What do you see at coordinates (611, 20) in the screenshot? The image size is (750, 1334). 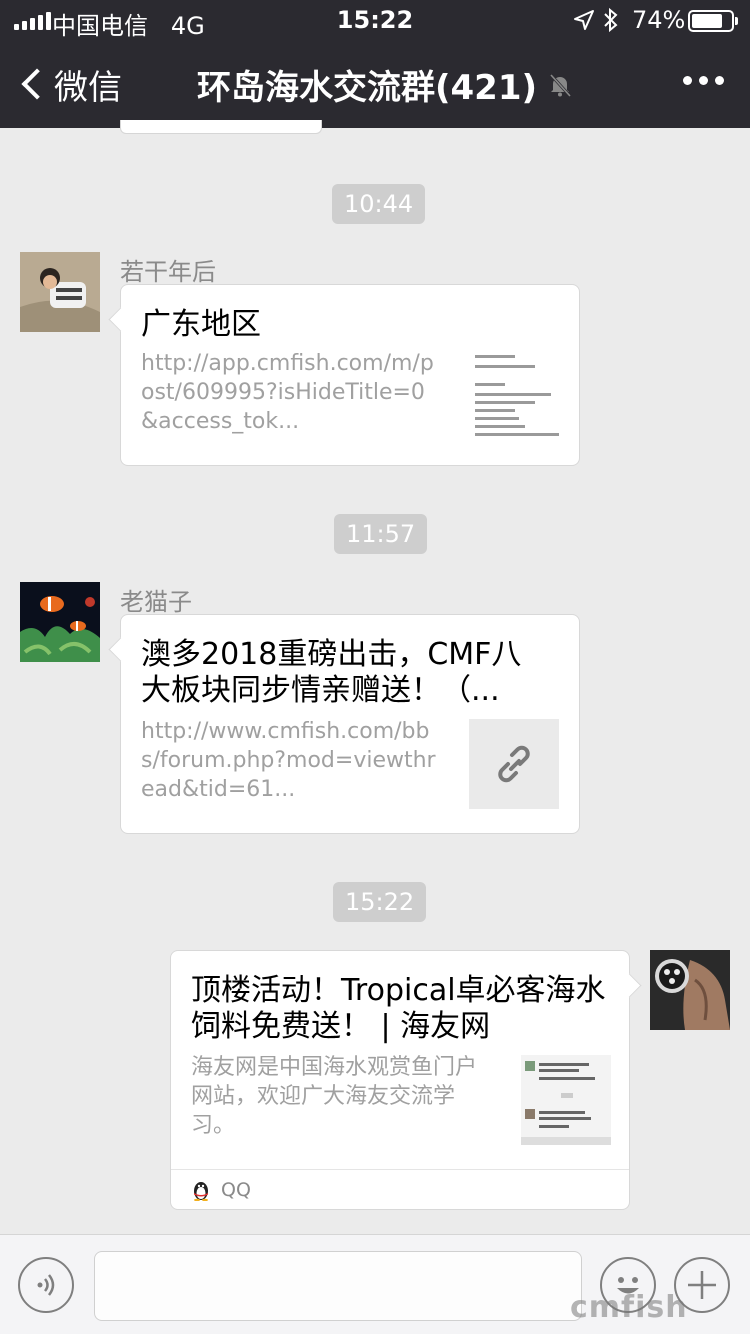 I see `bluetooth-icon` at bounding box center [611, 20].